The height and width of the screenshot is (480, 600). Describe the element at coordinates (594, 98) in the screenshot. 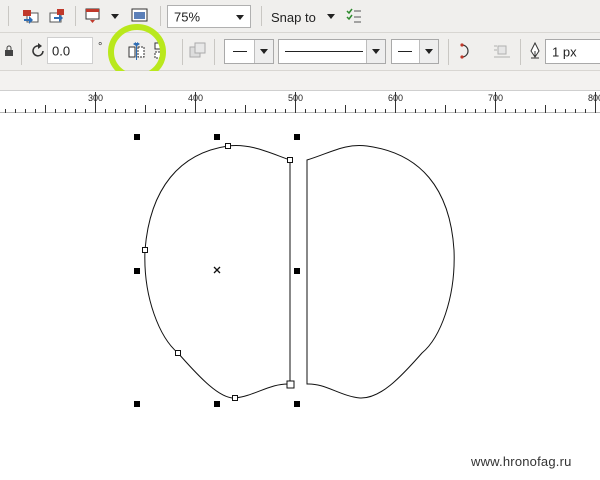

I see `ruler-label: 800` at that location.